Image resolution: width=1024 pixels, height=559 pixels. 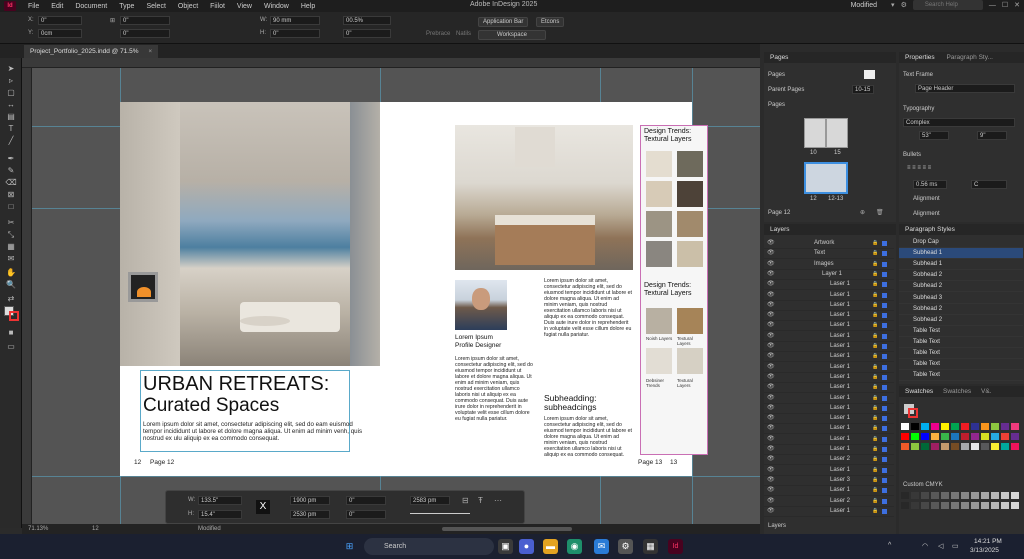 I want to click on indesign-taskbar-icon: Id, so click(x=675, y=546).